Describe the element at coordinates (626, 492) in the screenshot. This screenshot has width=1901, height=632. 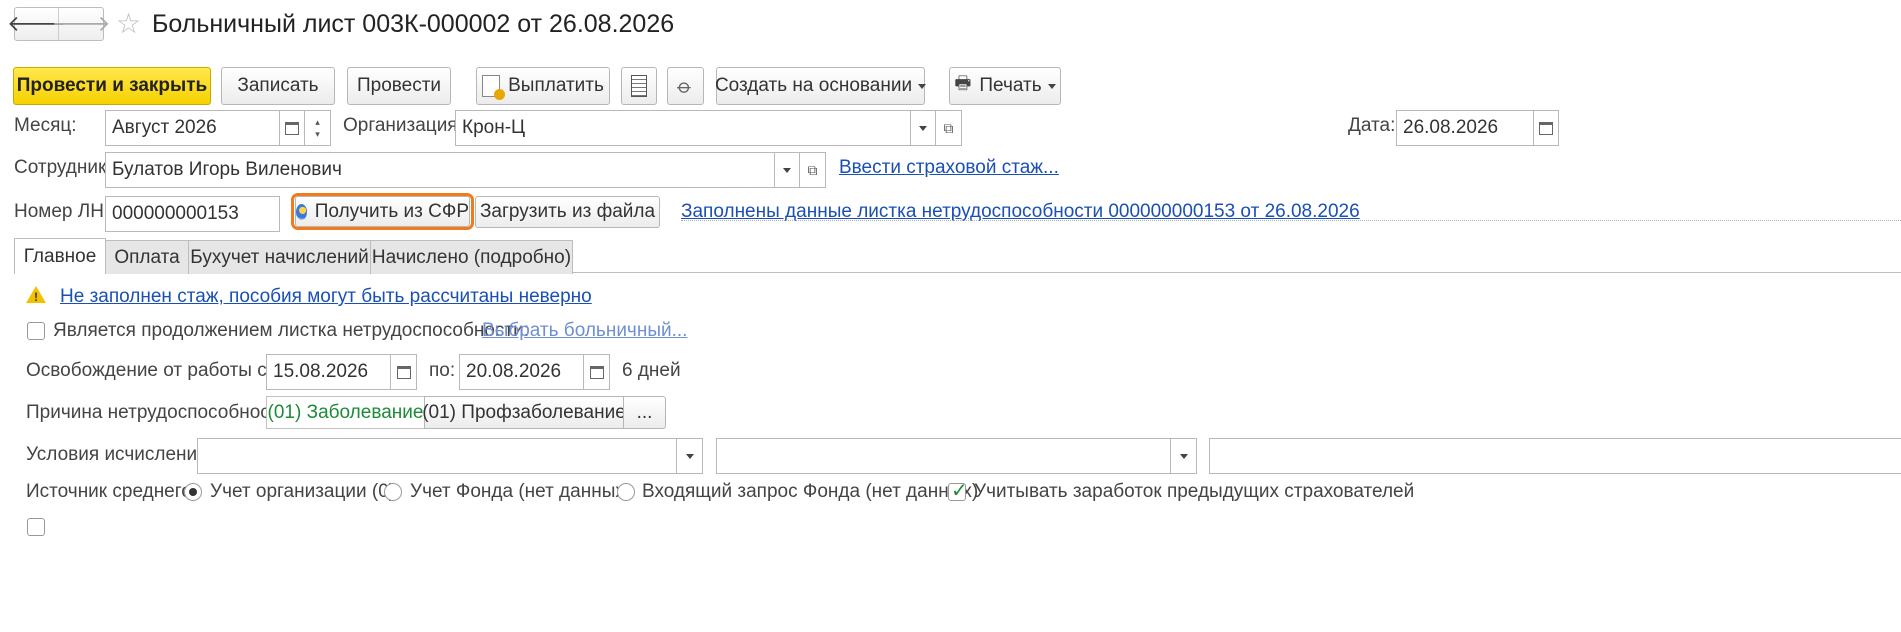
I see `radio-request` at that location.